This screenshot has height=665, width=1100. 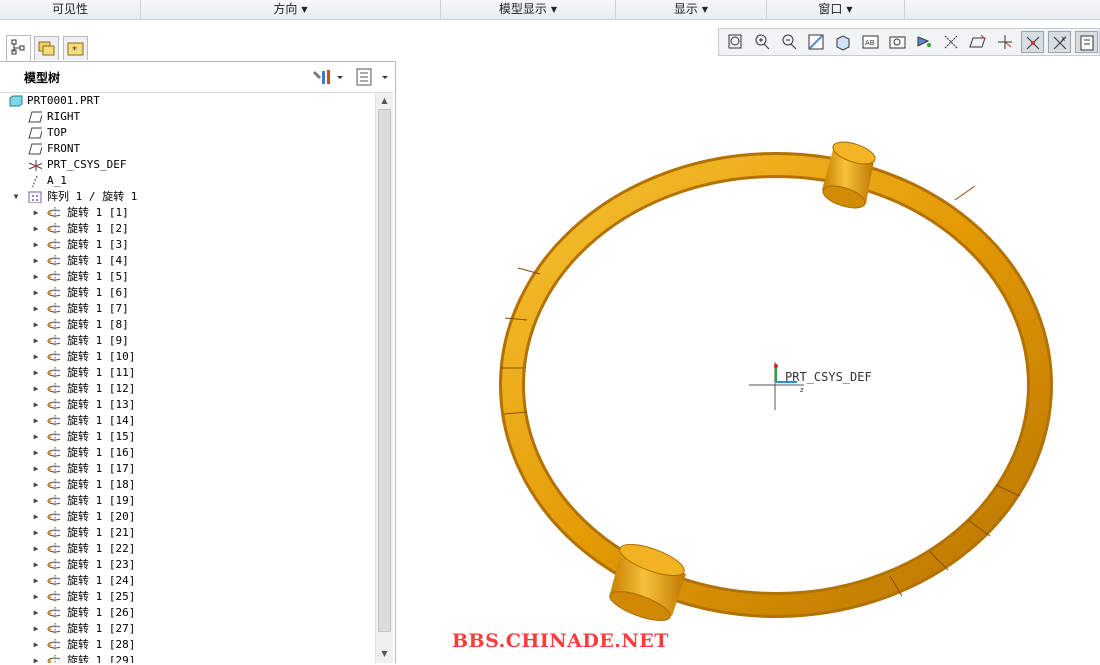 What do you see at coordinates (924, 42) in the screenshot?
I see `spin-center-button` at bounding box center [924, 42].